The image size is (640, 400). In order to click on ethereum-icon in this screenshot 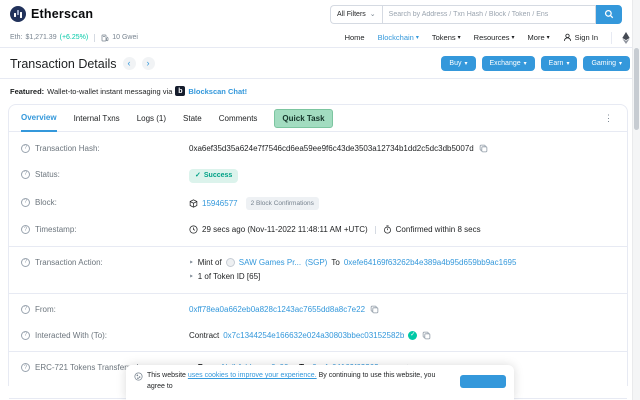, I will do `click(626, 37)`.